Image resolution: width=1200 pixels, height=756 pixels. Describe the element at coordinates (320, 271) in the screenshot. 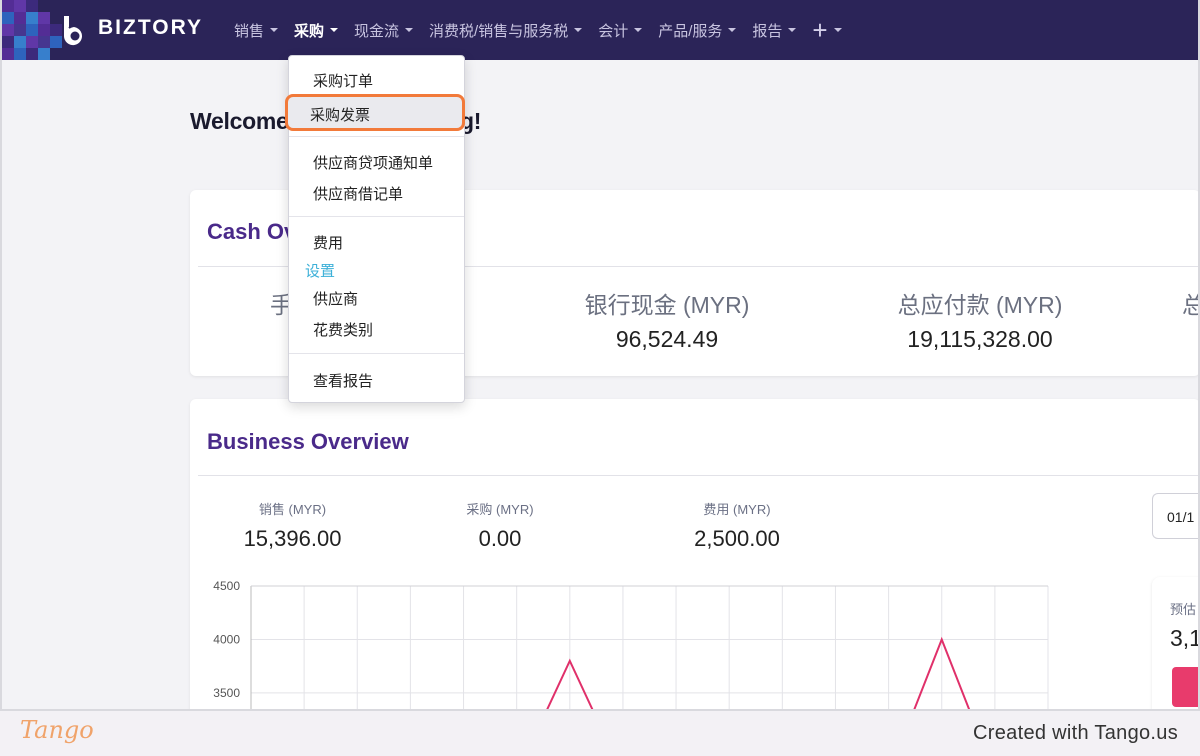

I see `menu-section-settings: 设置` at that location.